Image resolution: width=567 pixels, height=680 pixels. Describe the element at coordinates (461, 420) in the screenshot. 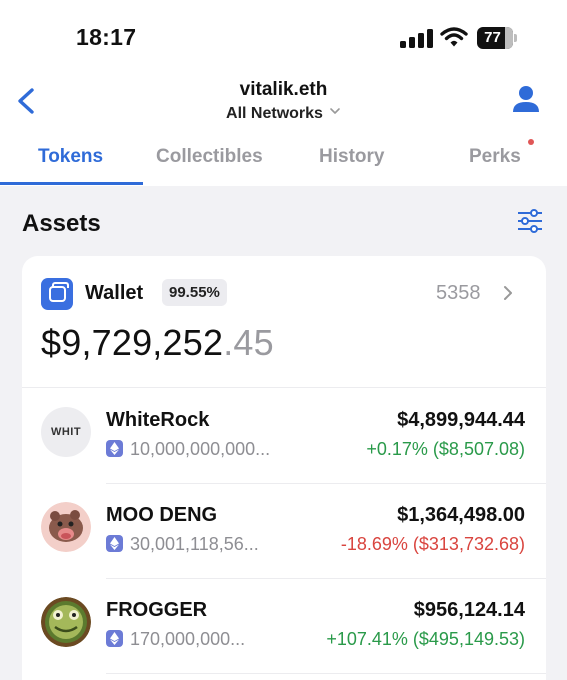

I see `token-value: $4,899,944.44` at that location.